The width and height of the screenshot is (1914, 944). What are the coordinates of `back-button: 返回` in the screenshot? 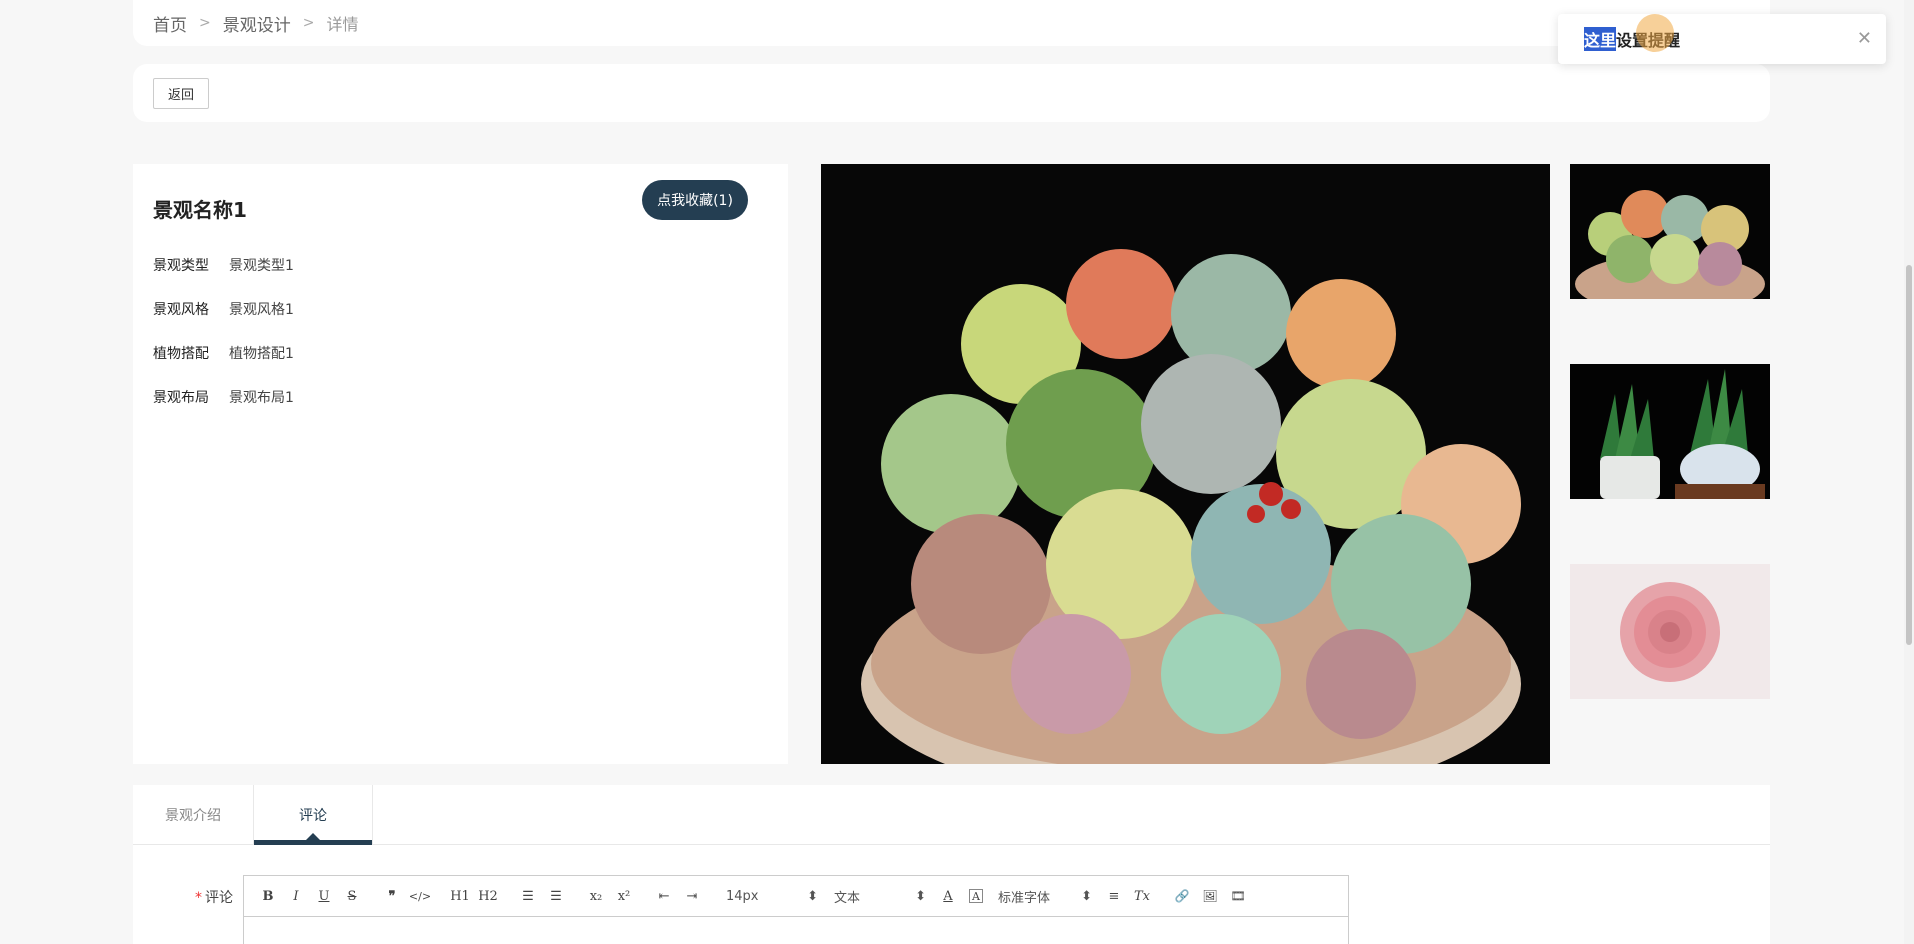 It's located at (181, 93).